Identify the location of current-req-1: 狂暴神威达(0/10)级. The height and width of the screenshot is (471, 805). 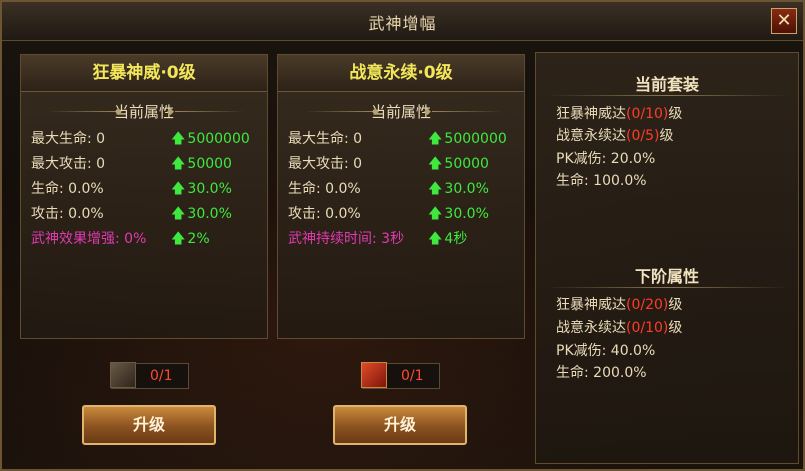
(619, 113).